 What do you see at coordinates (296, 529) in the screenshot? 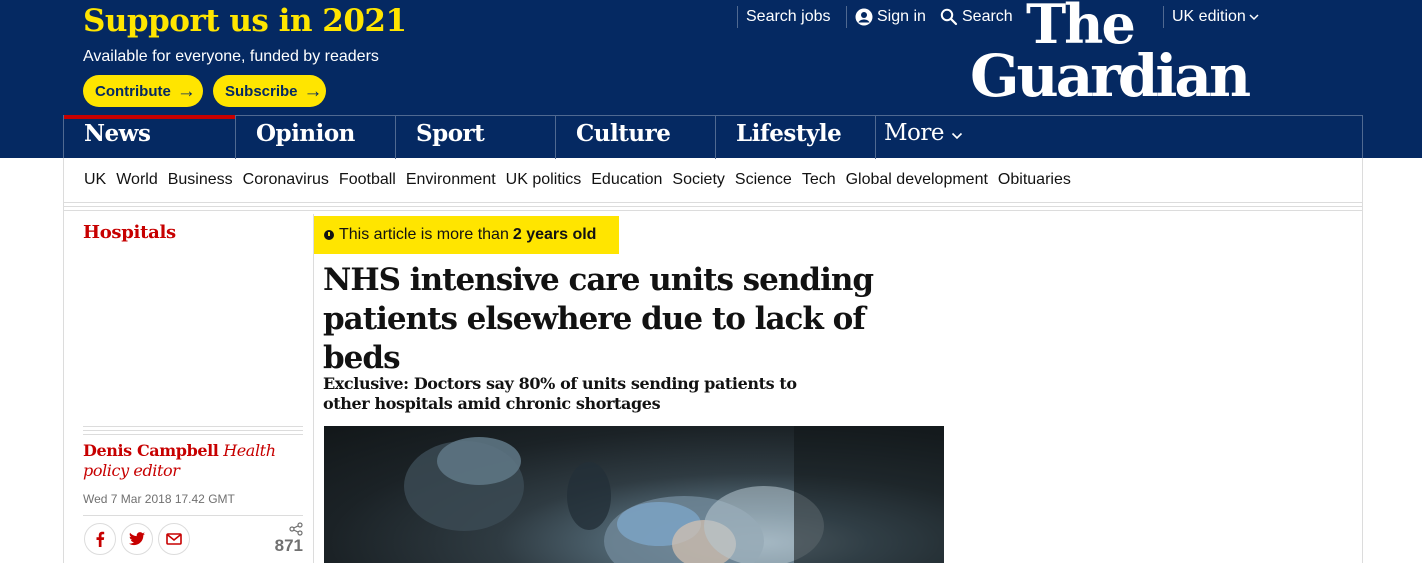
I see `share-icon` at bounding box center [296, 529].